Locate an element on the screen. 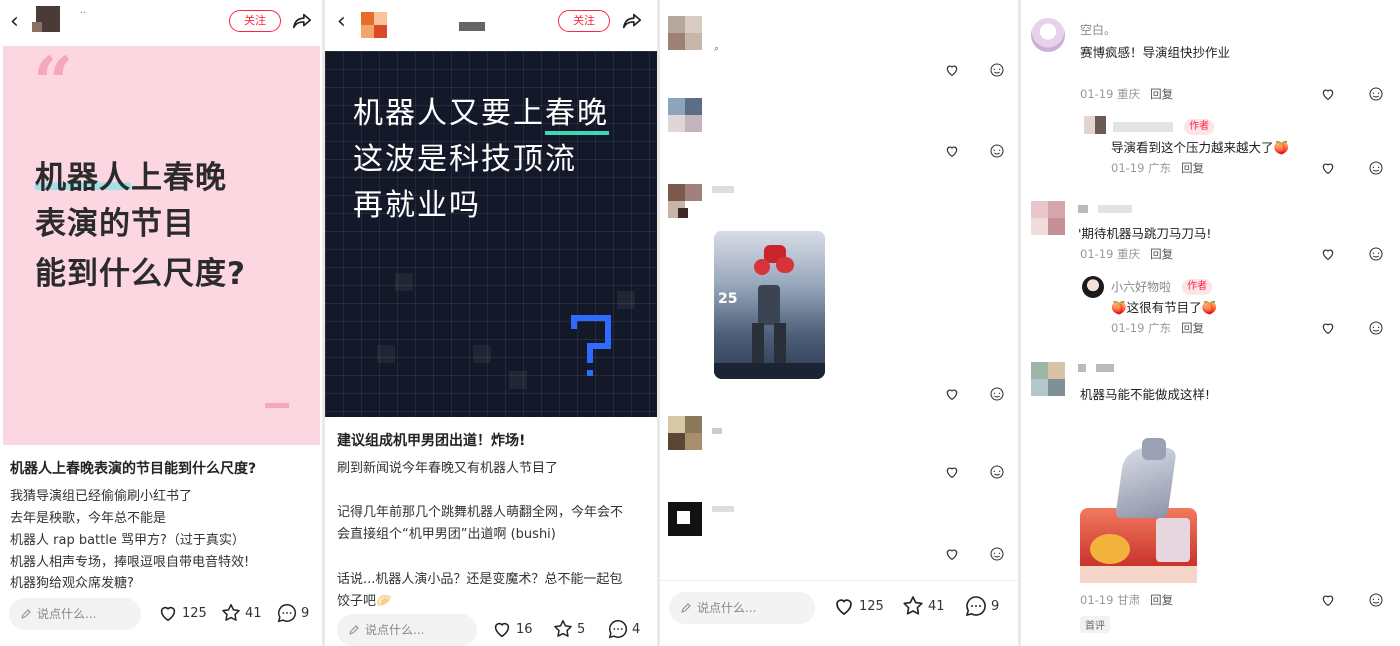 Image resolution: width=1400 pixels, height=646 pixels. comment-count: 4 is located at coordinates (636, 629).